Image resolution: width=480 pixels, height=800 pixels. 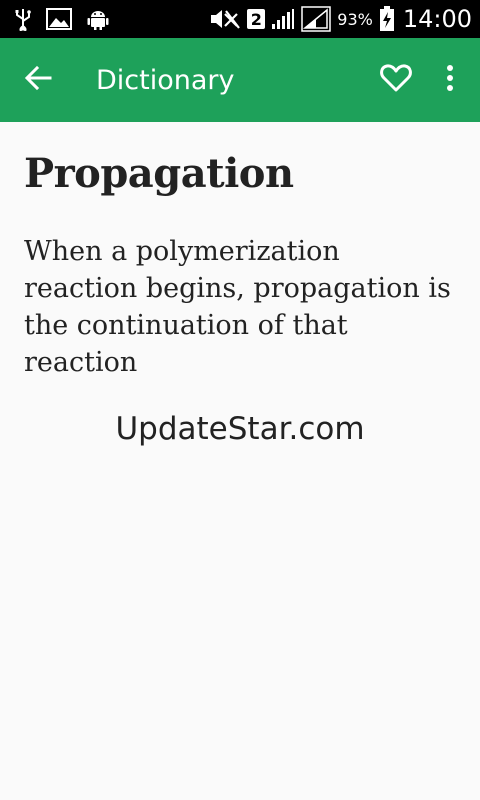 I want to click on android-debug-icon, so click(x=98, y=19).